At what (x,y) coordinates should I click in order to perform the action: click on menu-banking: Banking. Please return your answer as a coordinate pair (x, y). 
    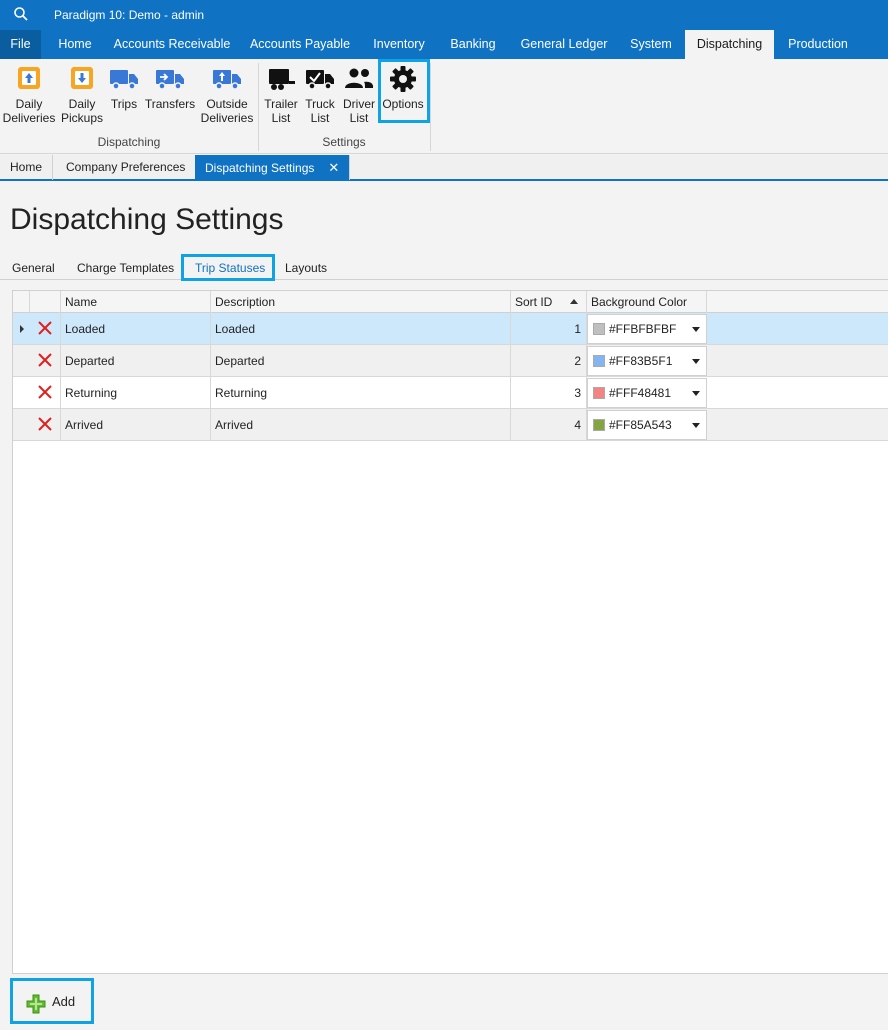
    Looking at the image, I should click on (473, 44).